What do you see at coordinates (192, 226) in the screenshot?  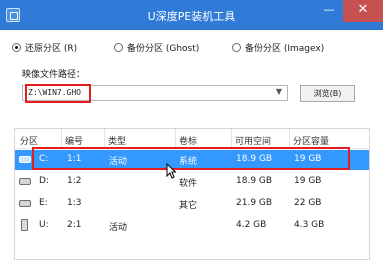 I see `table-row: U: 2:1 活动 4.2 GB 4.3 GB` at bounding box center [192, 226].